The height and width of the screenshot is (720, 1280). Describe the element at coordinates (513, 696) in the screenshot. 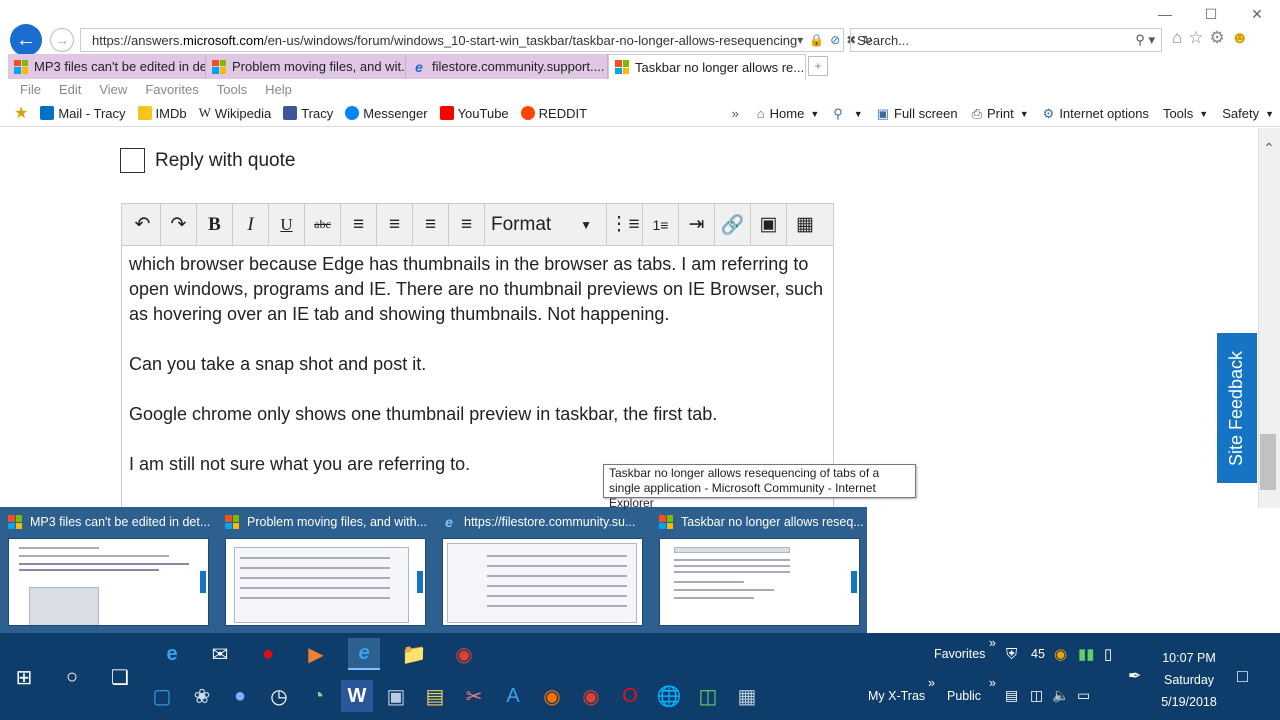

I see `app-a-icon: A` at that location.